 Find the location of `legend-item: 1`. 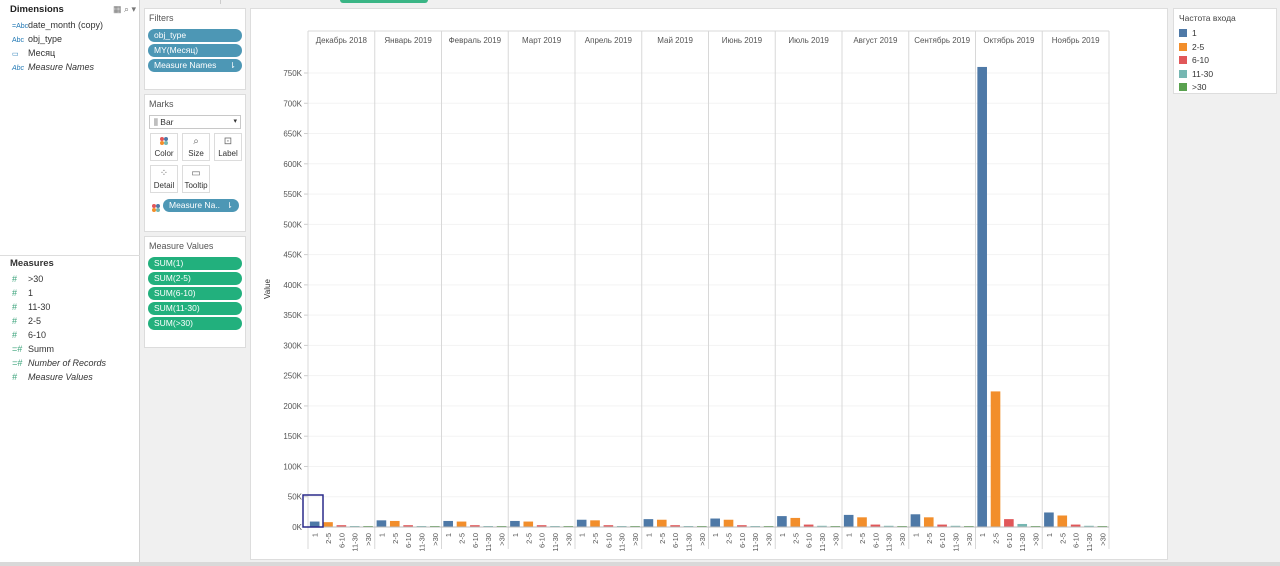

legend-item: 1 is located at coordinates (1225, 34).